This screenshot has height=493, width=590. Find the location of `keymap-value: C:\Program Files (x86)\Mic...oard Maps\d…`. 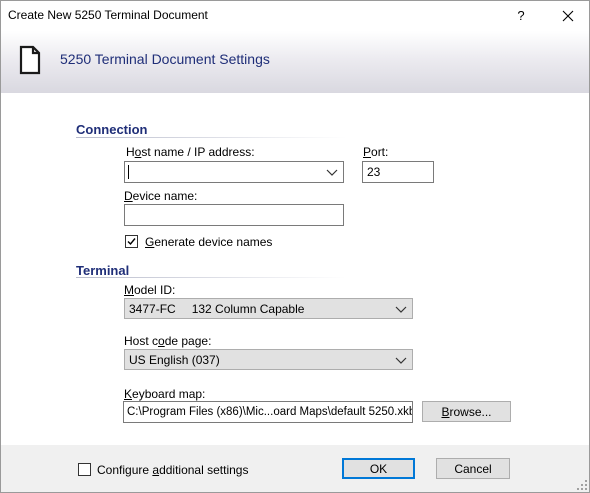

keymap-value: C:\Program Files (x86)\Mic...oard Maps\d… is located at coordinates (270, 412).